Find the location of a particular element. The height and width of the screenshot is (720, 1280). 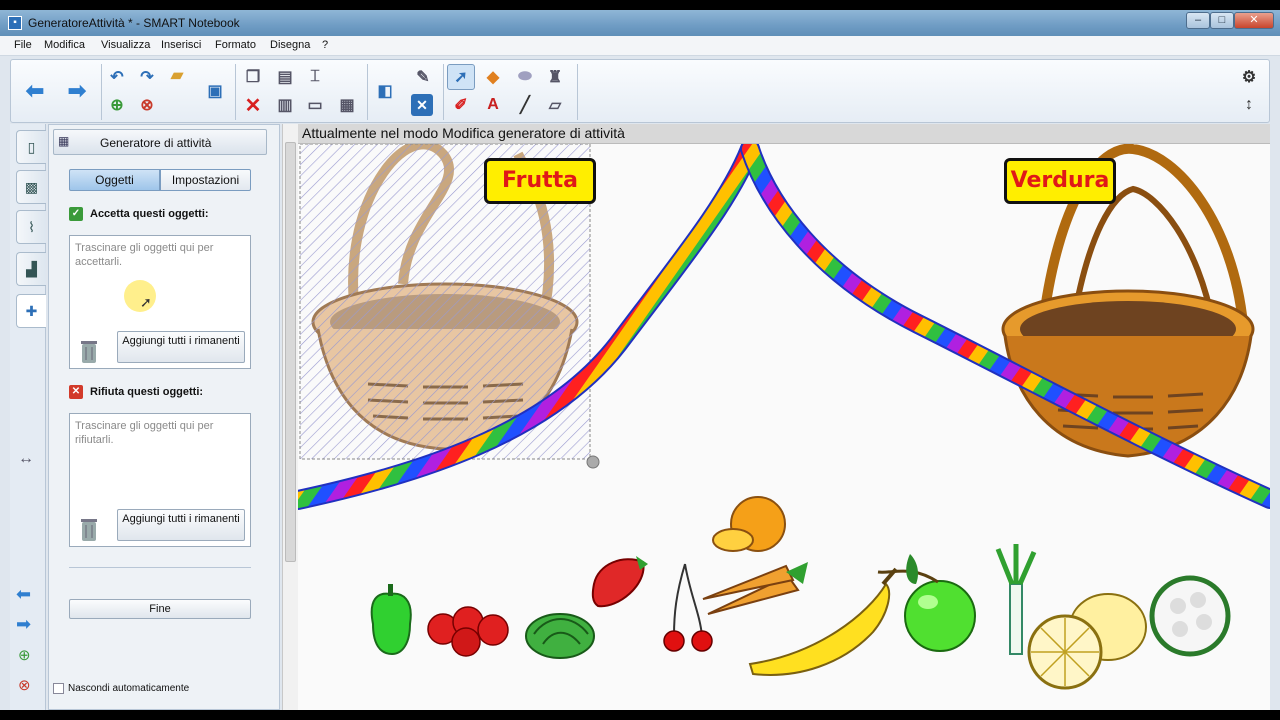

screen-capture-icon: ▤ is located at coordinates (285, 77).